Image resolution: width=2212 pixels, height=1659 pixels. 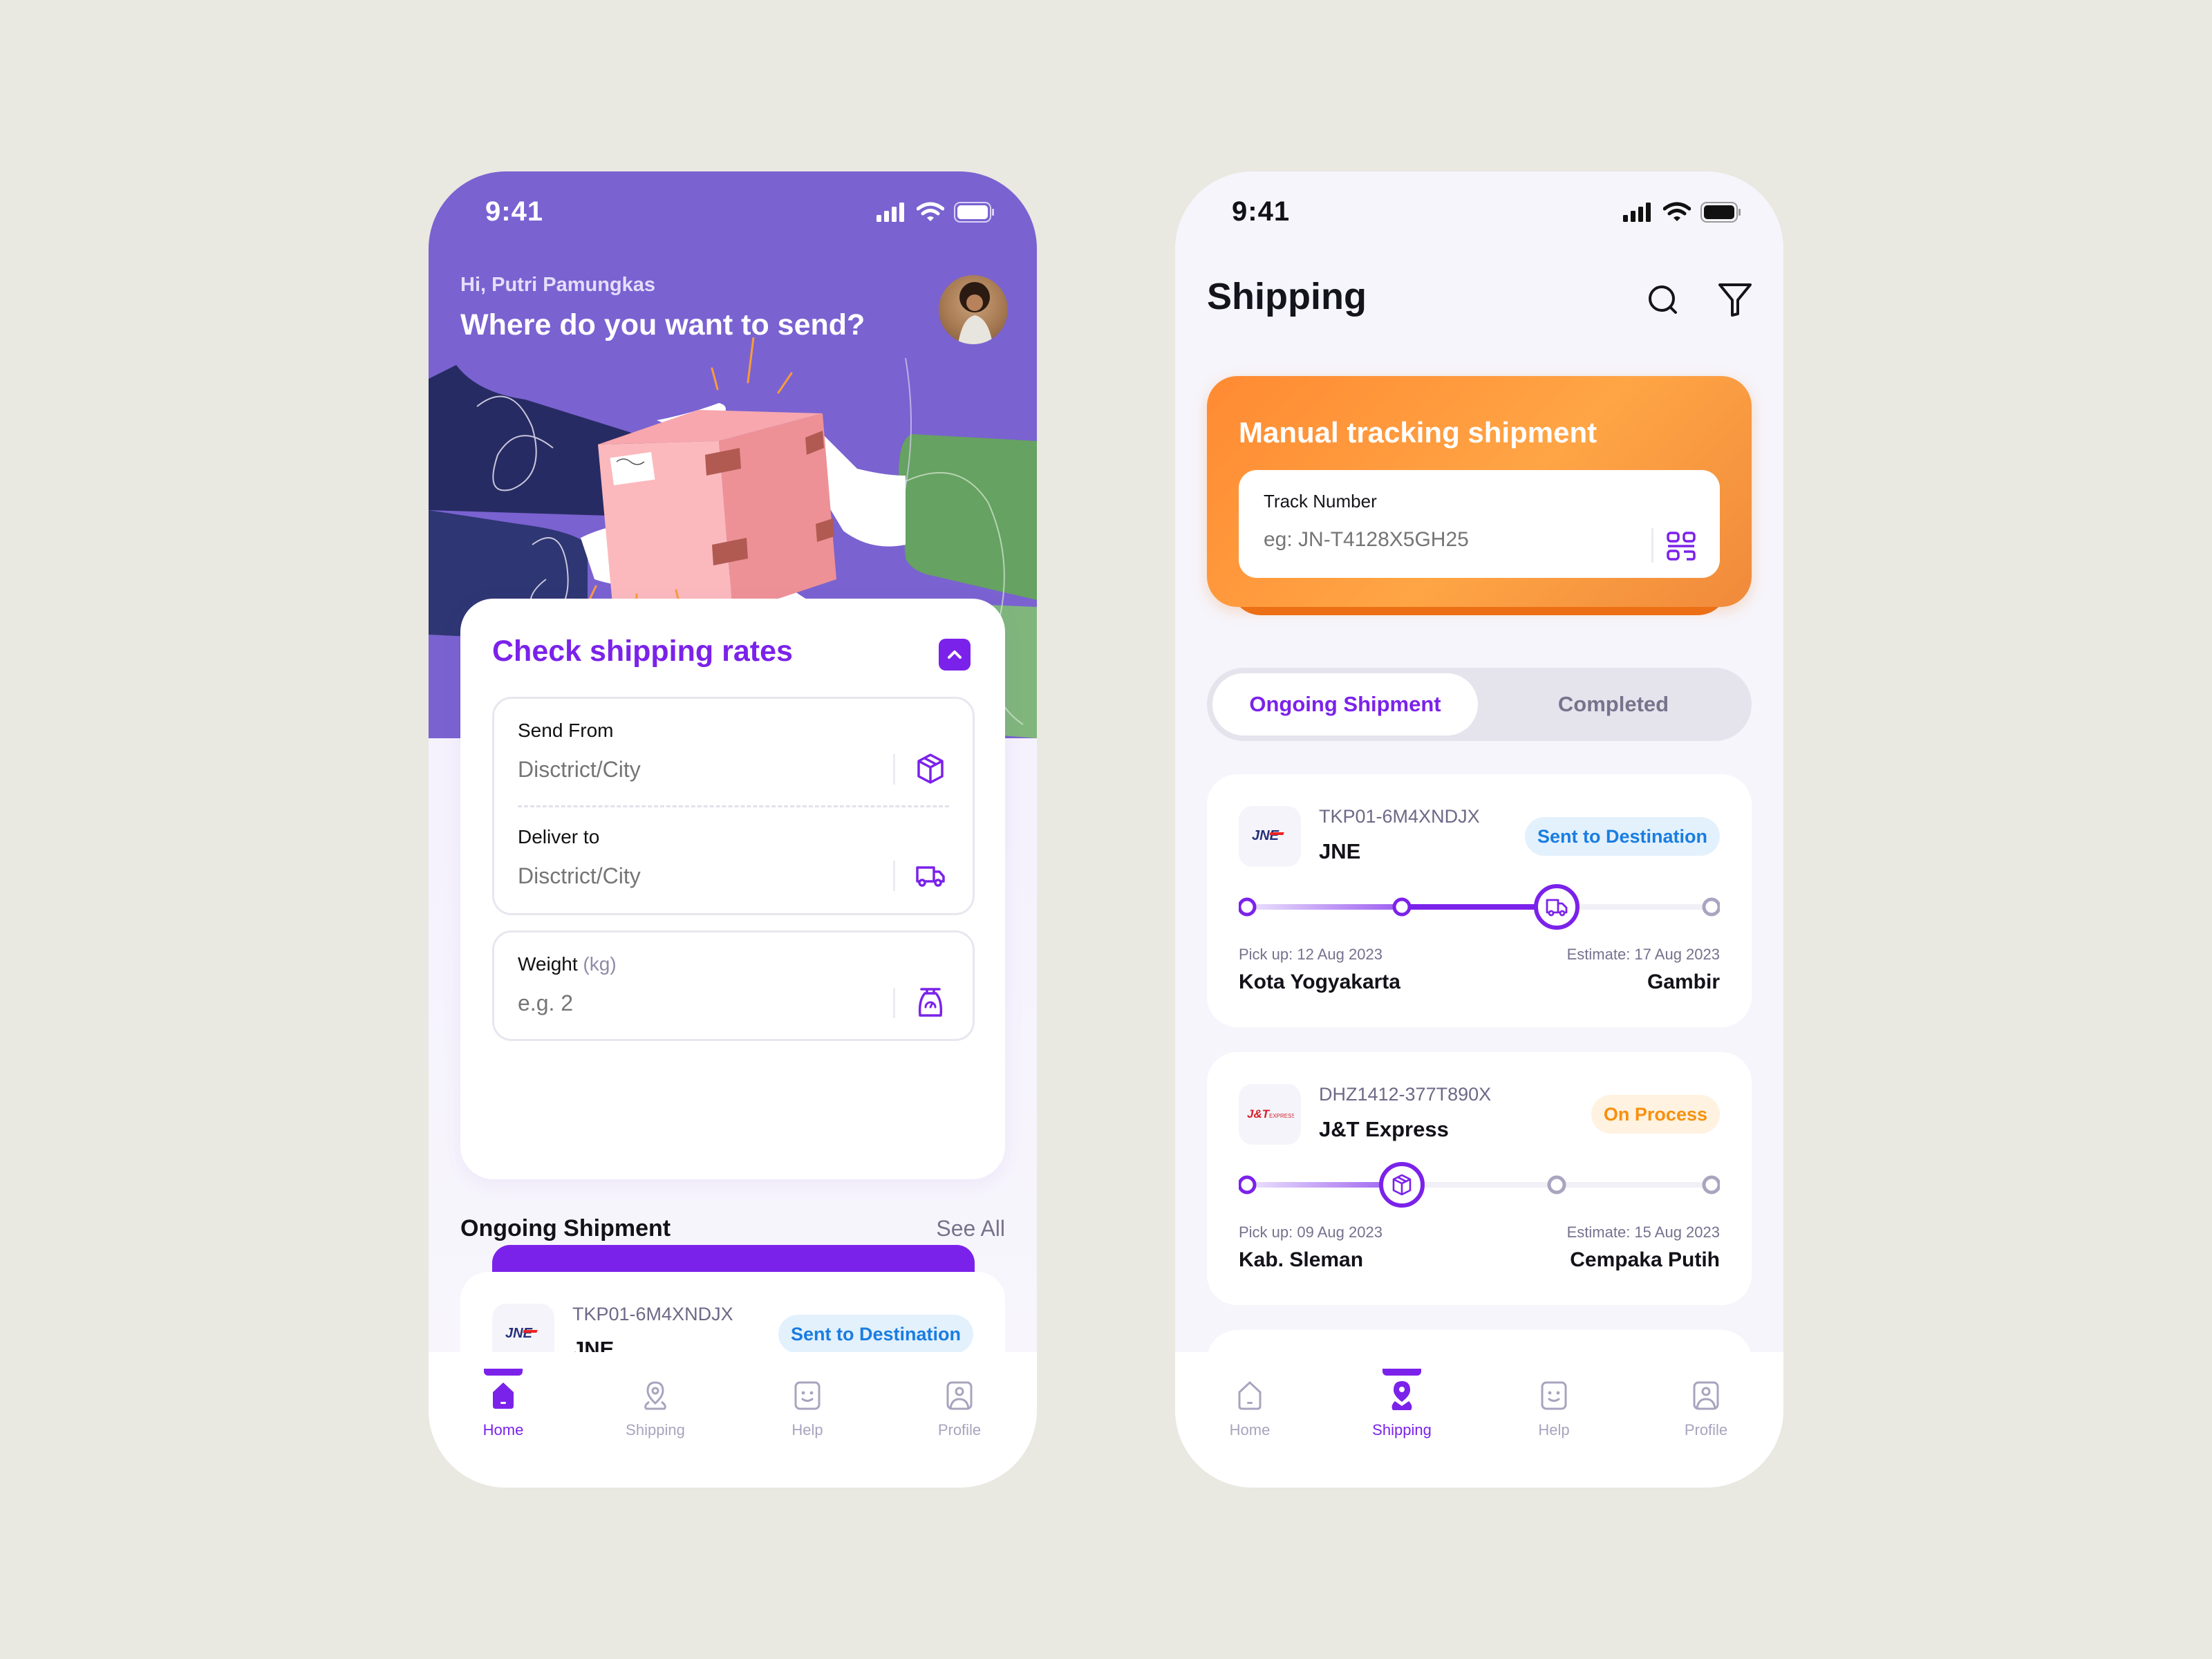 I want to click on svg-text: EXPRESS, so click(x=1281, y=1116).